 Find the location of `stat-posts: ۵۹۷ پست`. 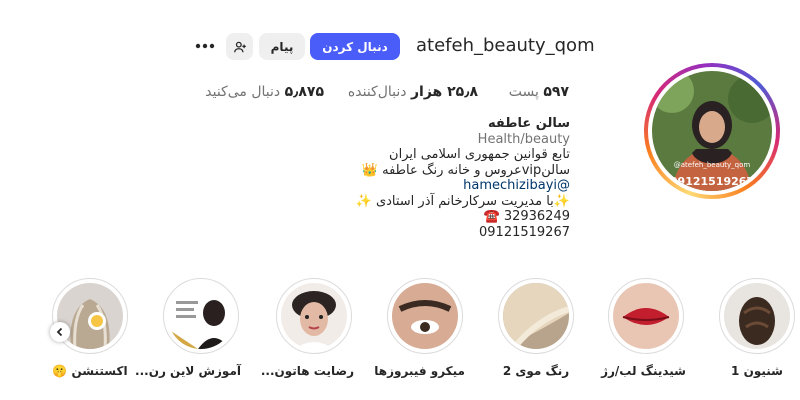

stat-posts: ۵۹۷ پست is located at coordinates (539, 92).